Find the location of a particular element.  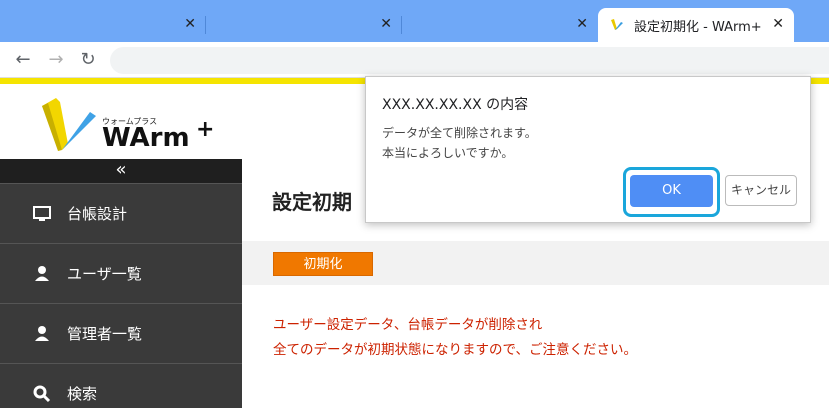

sidebar-item-label: 台帳設計 is located at coordinates (97, 214).